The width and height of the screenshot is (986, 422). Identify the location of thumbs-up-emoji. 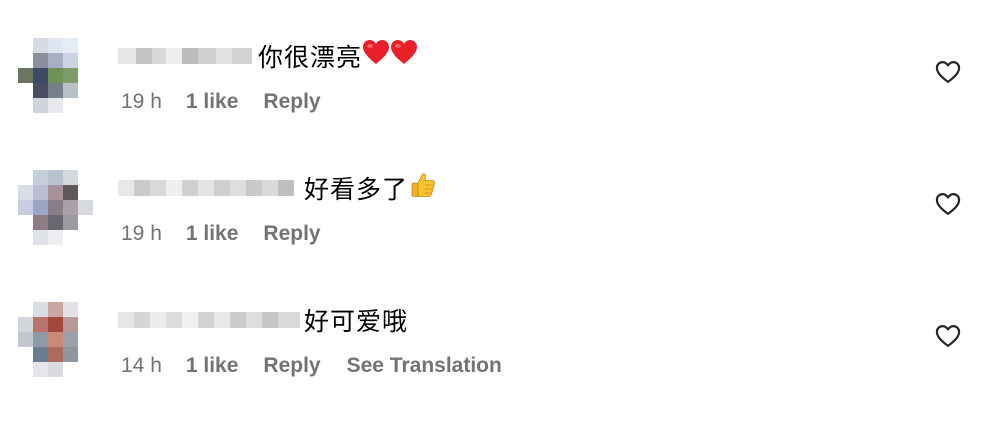
(423, 188).